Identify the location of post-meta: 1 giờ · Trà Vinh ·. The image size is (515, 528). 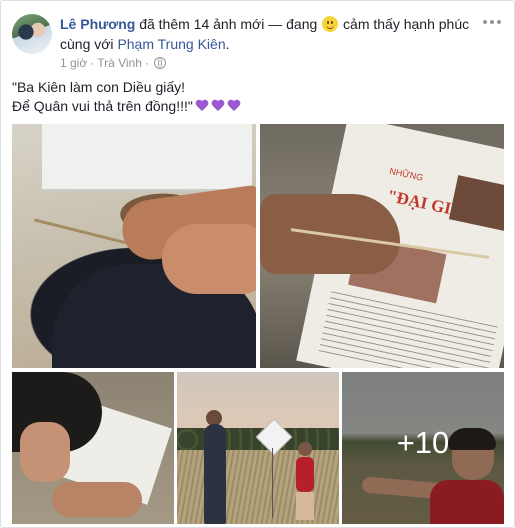
(113, 63).